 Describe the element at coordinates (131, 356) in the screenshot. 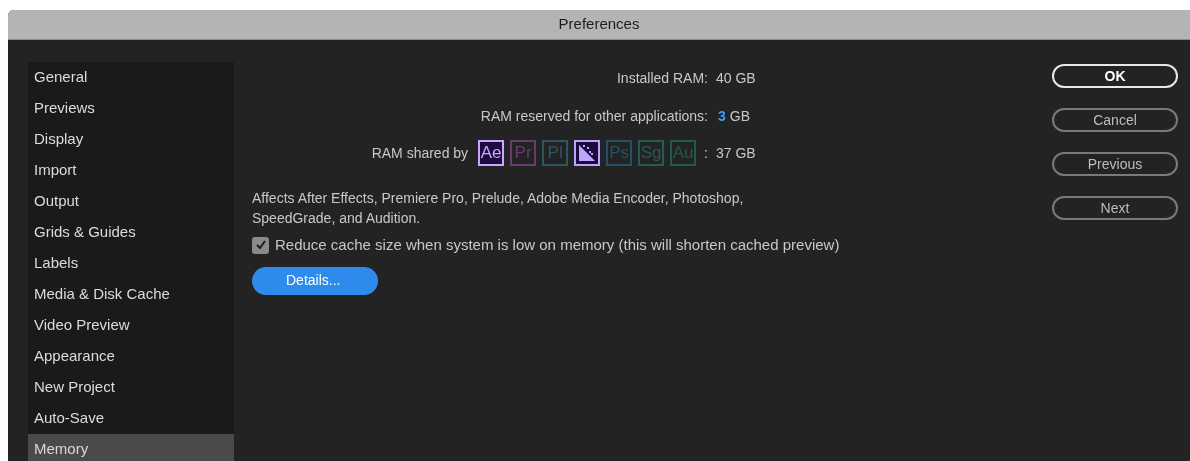

I see `sidebar-item: Appearance` at that location.